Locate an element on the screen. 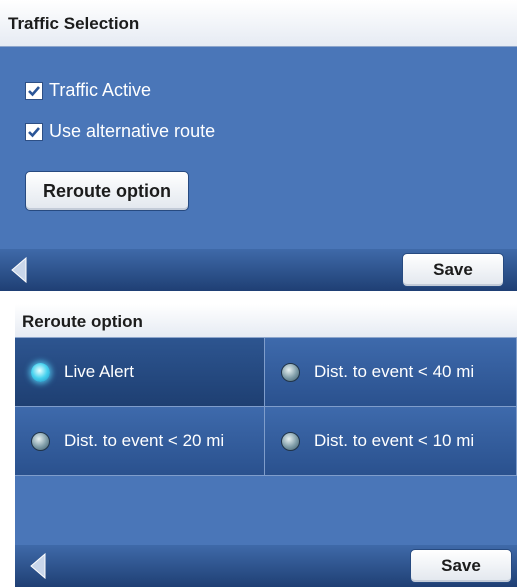 This screenshot has height=587, width=517. option-dist-40: Dist. to event < 40 mi is located at coordinates (391, 372).